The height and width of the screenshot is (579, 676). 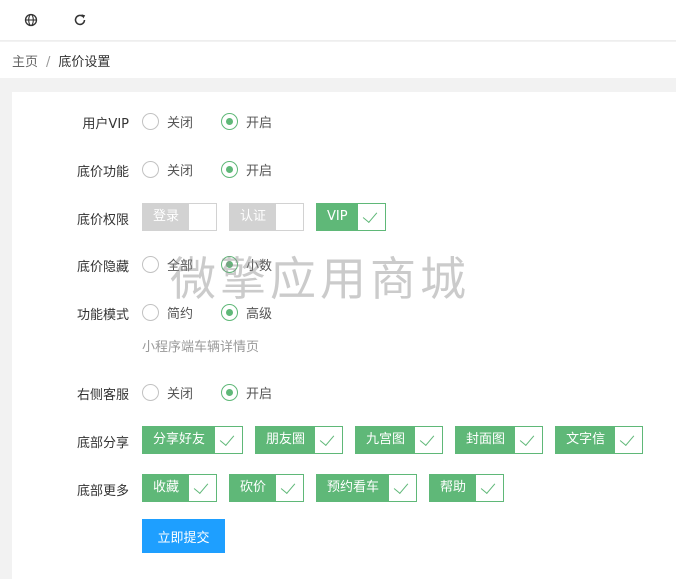 I want to click on globe-icon, so click(x=31, y=20).